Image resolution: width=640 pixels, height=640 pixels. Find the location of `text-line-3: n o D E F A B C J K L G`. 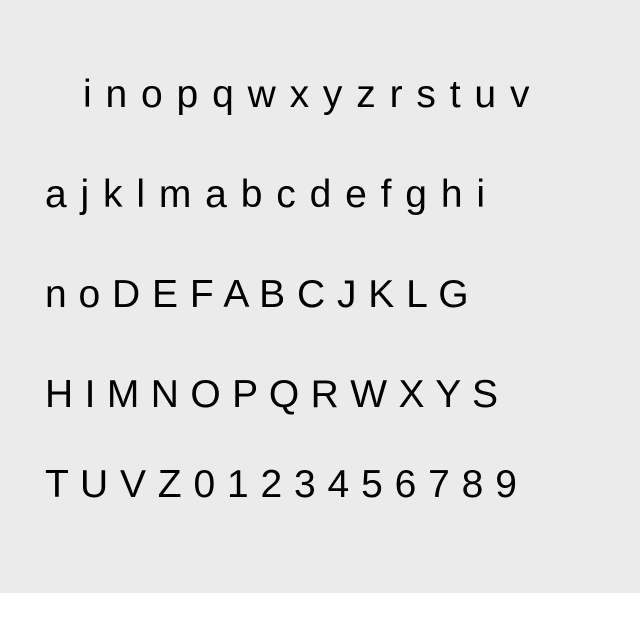

text-line-3: n o D E F A B C J K L G is located at coordinates (257, 294).